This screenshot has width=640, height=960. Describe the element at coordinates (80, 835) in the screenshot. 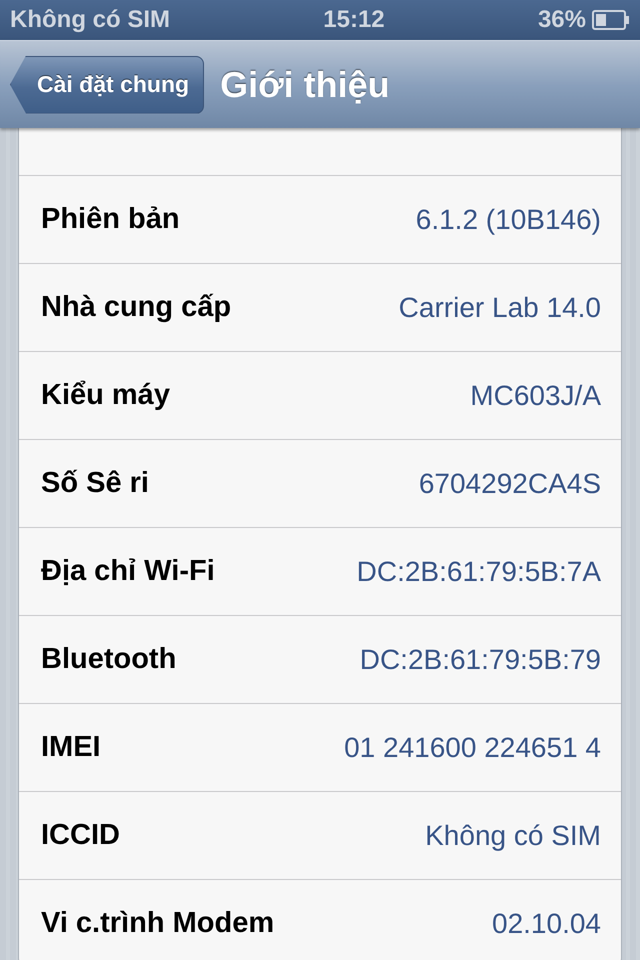

I see `row-label: ICCID` at that location.